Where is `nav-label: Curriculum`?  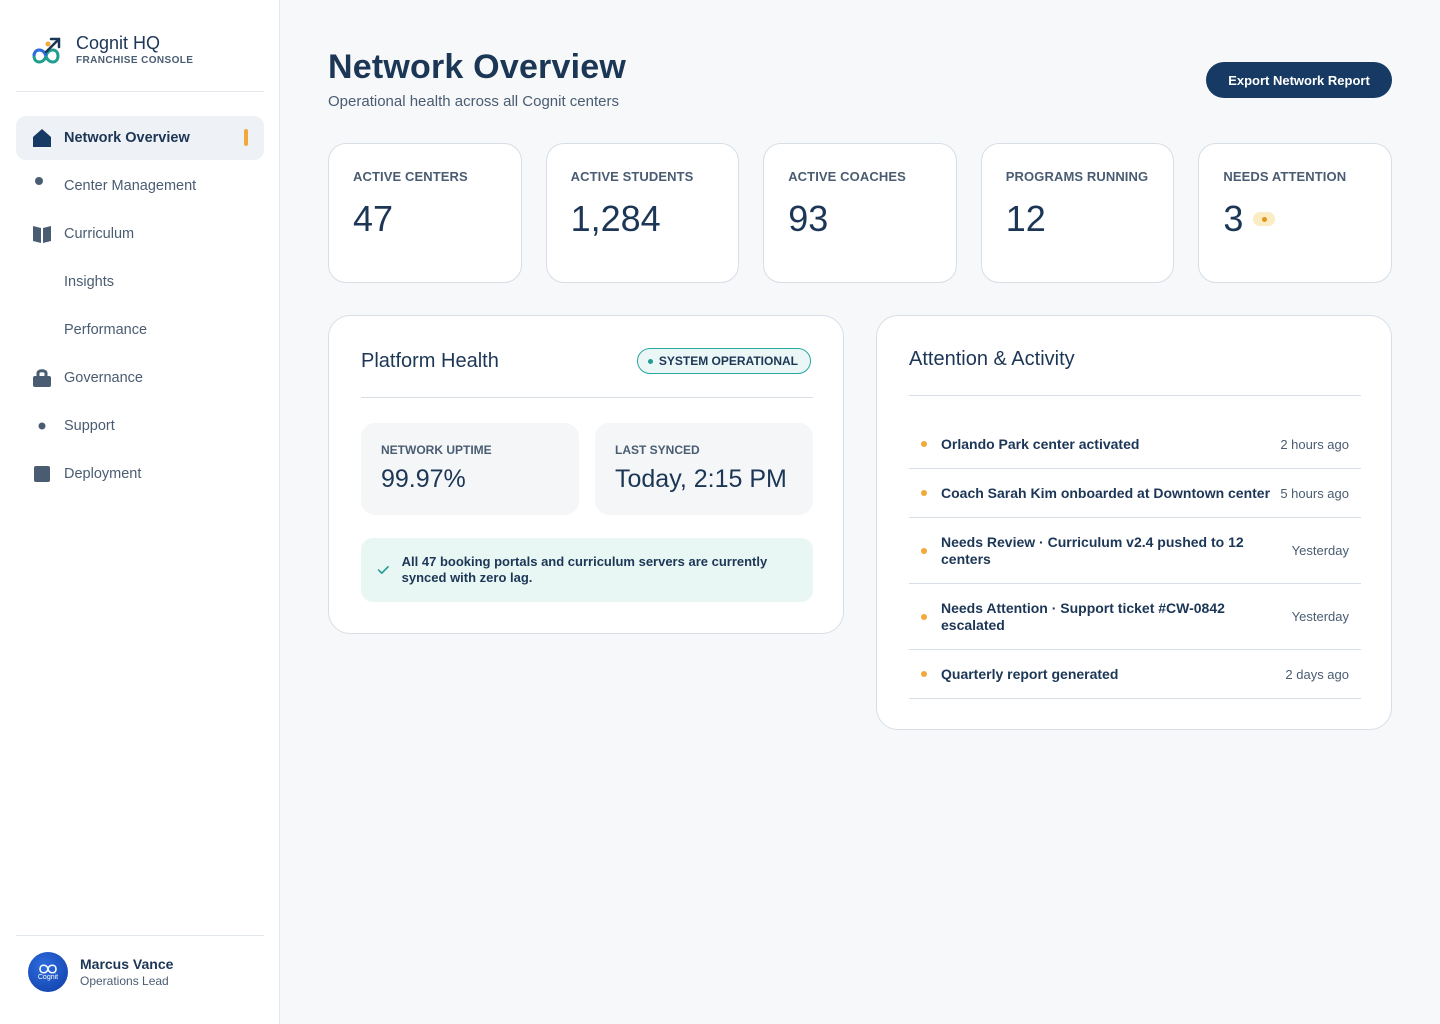
nav-label: Curriculum is located at coordinates (99, 234).